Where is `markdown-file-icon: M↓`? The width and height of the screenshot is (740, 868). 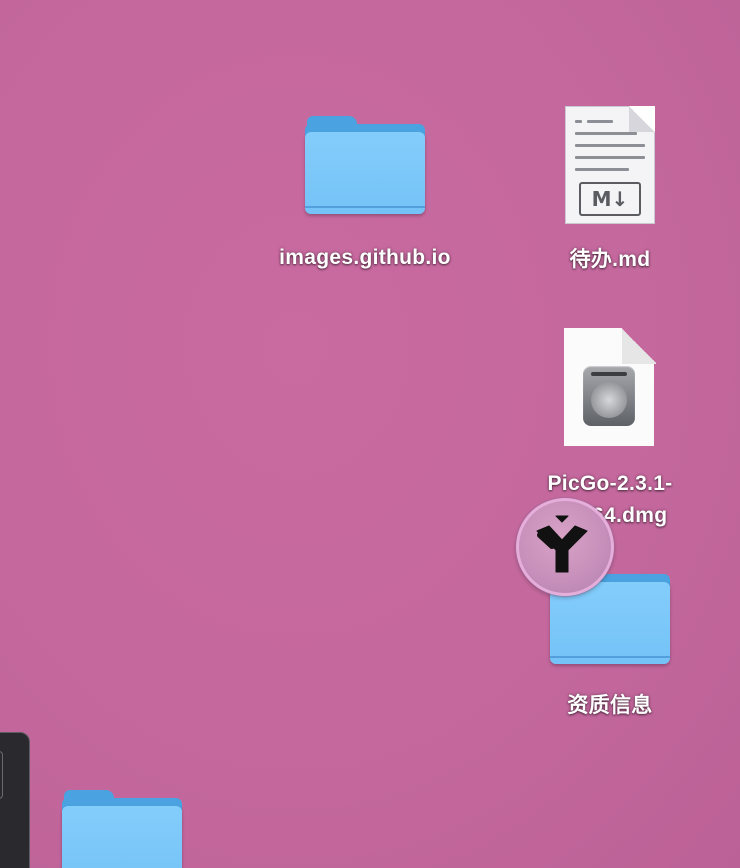
markdown-file-icon: M↓ is located at coordinates (610, 166).